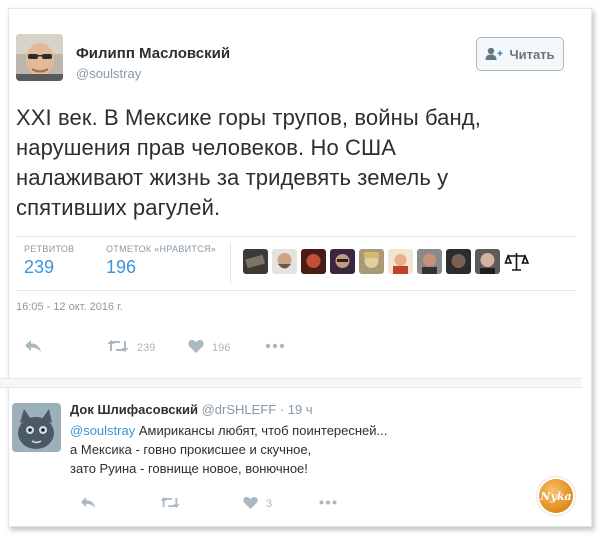 The height and width of the screenshot is (536, 601). I want to click on reply-retweet-button, so click(170, 504).